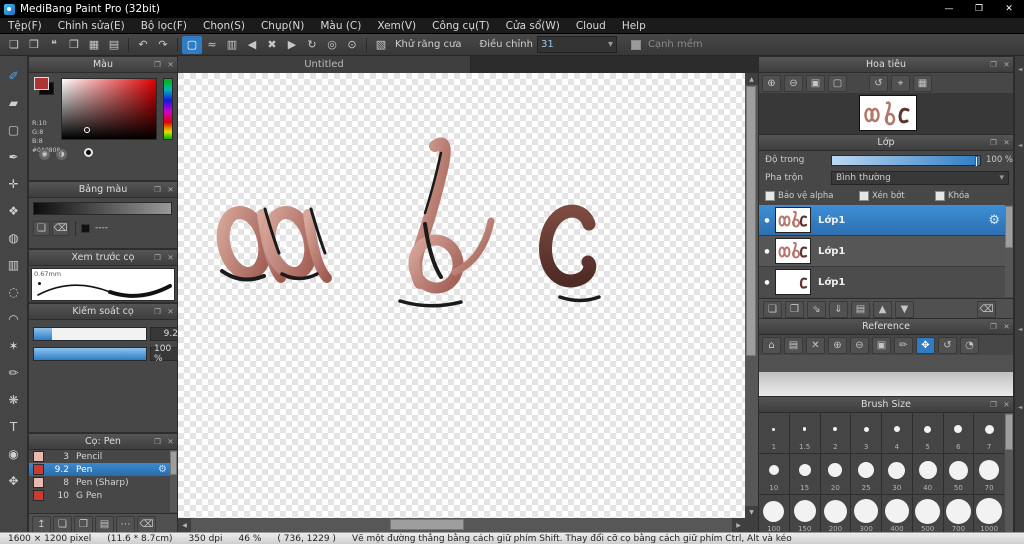  What do you see at coordinates (34, 45) in the screenshot?
I see `open-file-button: ❒` at bounding box center [34, 45].